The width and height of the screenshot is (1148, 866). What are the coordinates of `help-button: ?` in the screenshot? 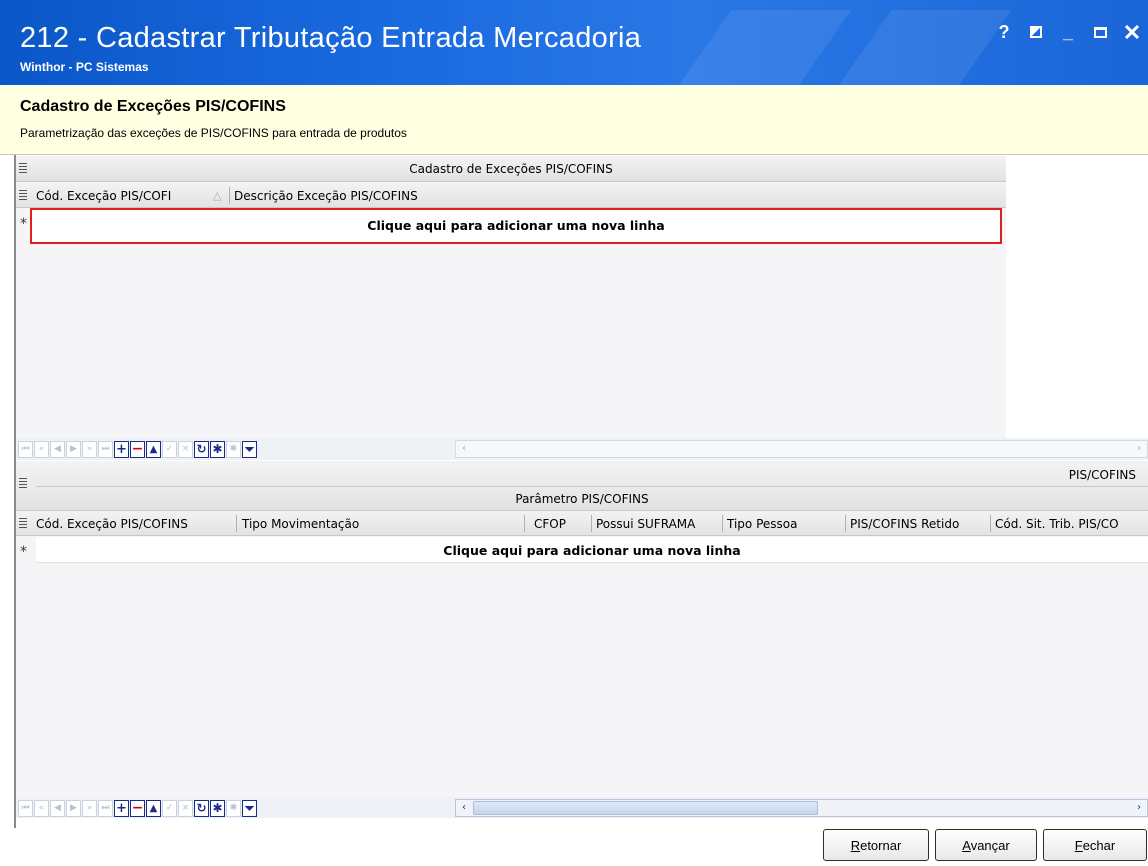 It's located at (1004, 32).